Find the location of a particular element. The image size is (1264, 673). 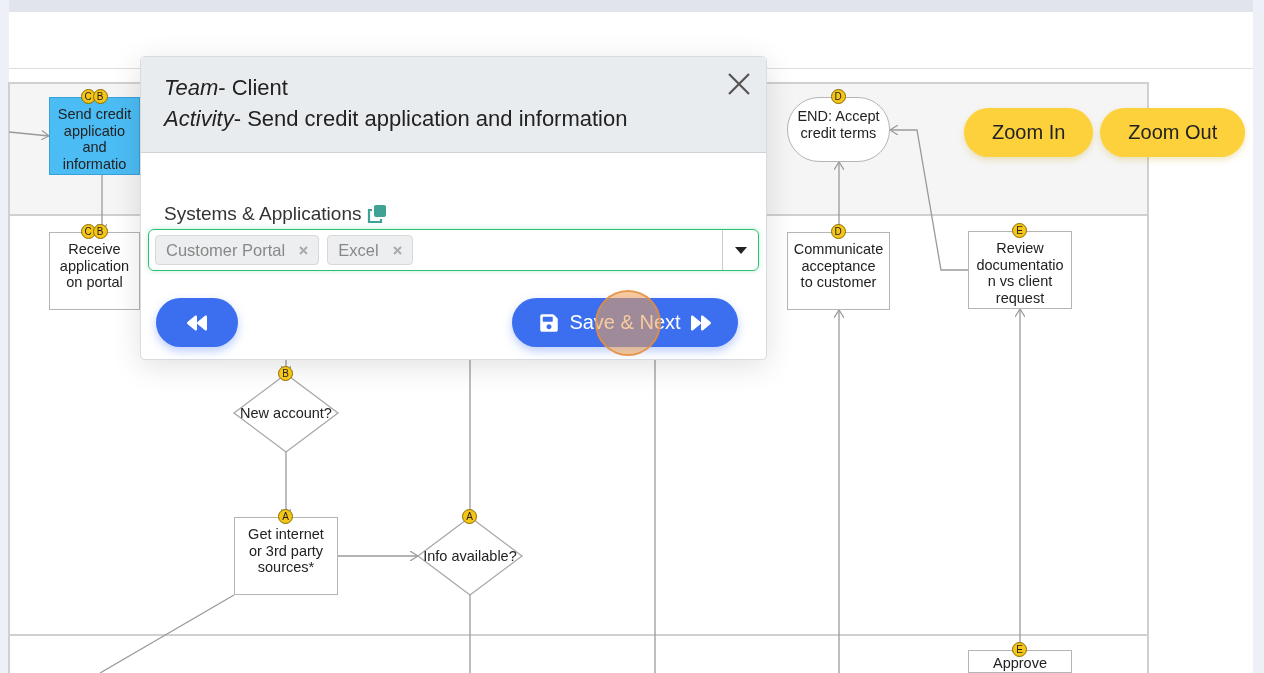

close-icon is located at coordinates (739, 84).